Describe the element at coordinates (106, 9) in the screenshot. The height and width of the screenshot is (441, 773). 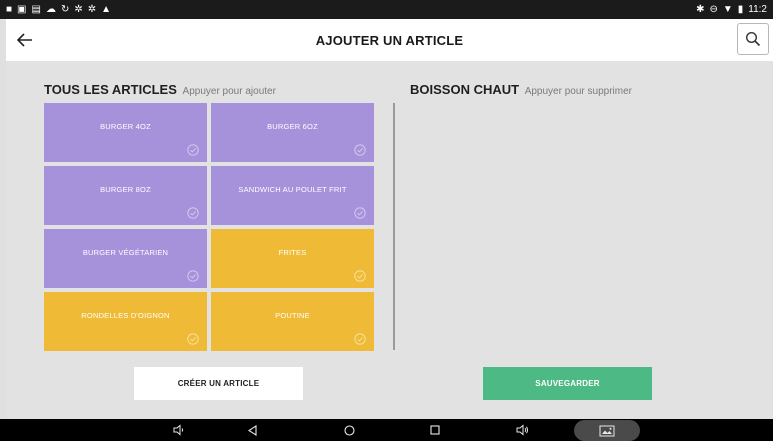
I see `warning-icon: ▲` at that location.